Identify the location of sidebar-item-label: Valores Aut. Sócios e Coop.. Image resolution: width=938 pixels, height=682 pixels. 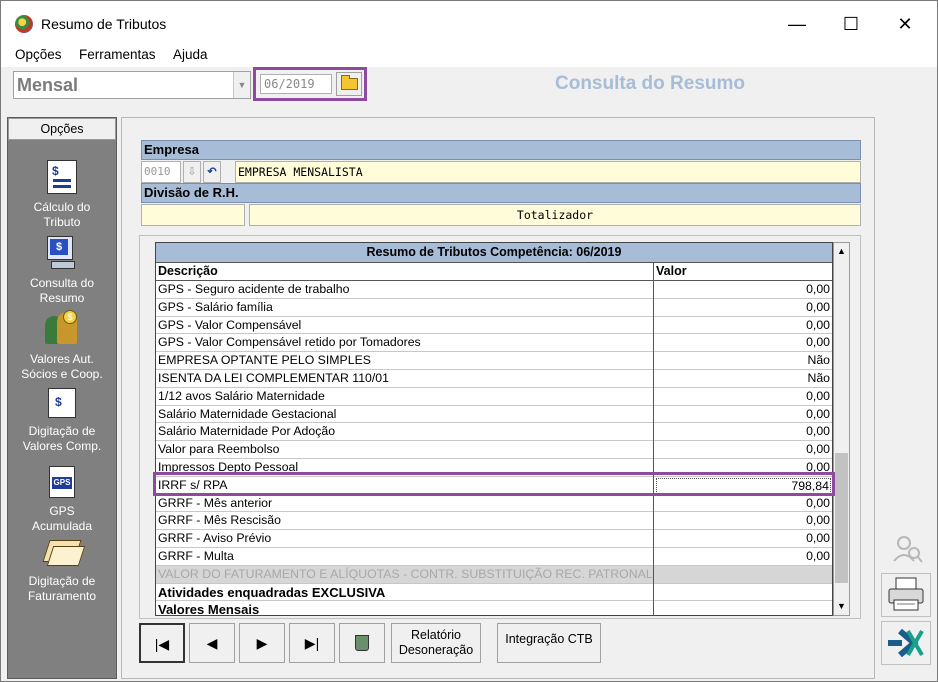
(62, 366).